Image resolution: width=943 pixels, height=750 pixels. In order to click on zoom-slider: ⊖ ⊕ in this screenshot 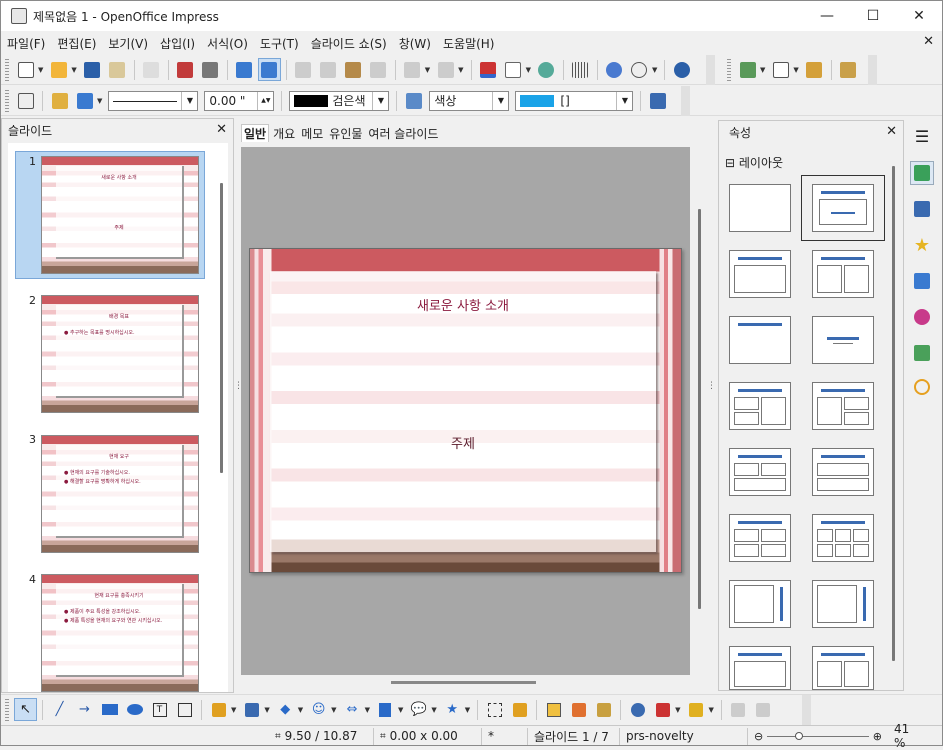, I will do `click(818, 736)`.